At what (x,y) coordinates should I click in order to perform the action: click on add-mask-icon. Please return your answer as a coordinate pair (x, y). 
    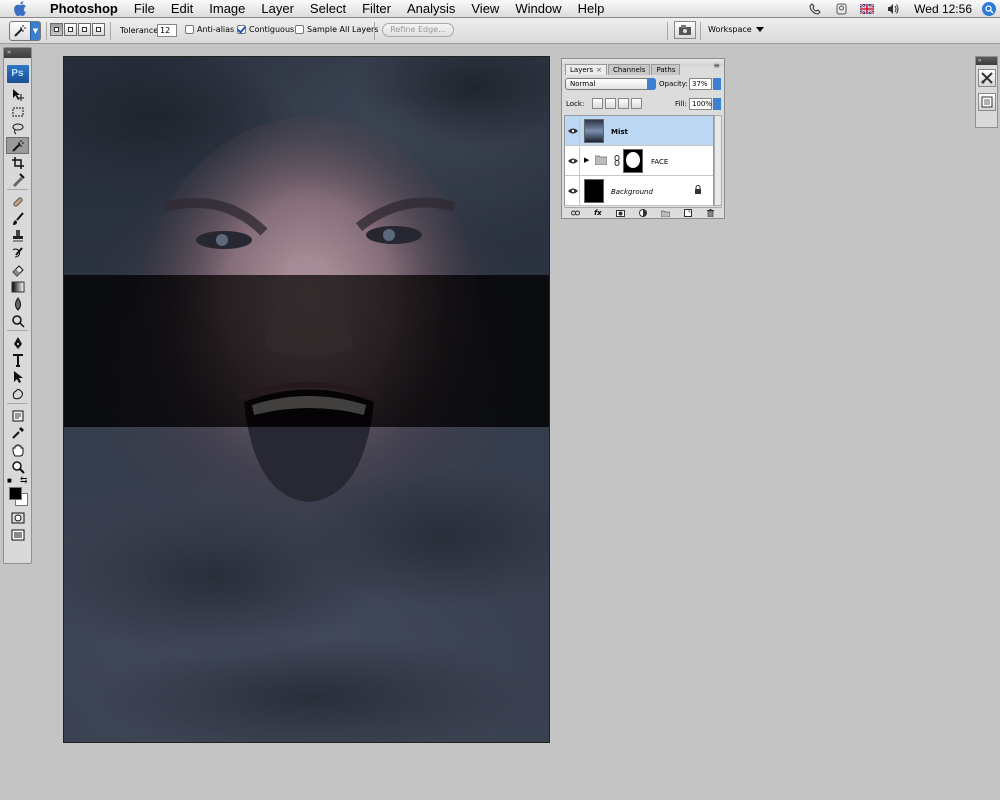
    Looking at the image, I should click on (620, 213).